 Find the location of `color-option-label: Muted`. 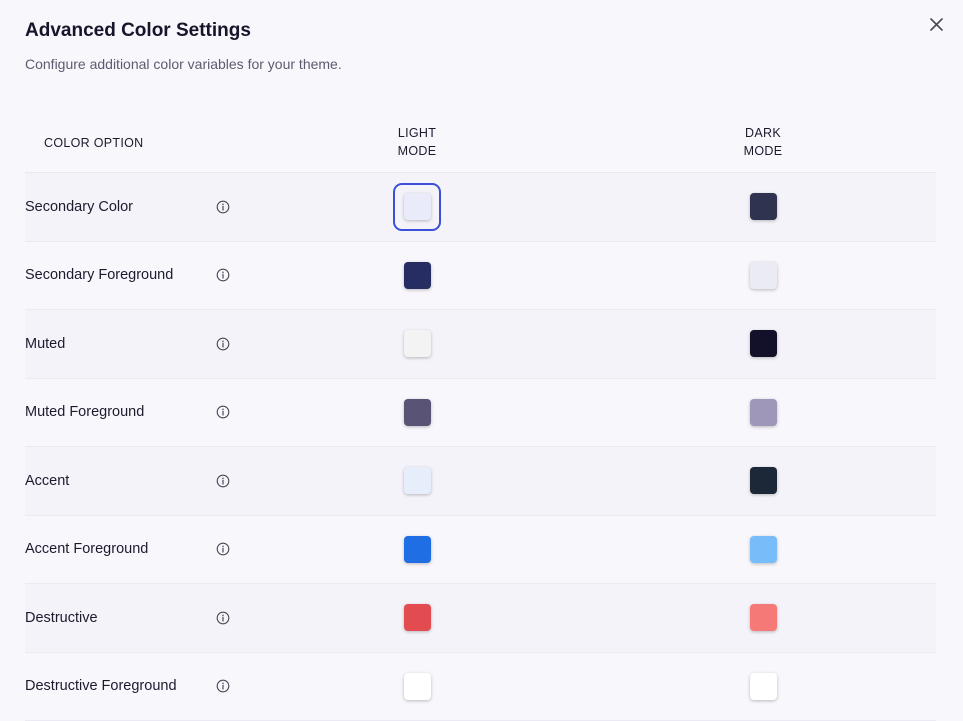

color-option-label: Muted is located at coordinates (45, 344).